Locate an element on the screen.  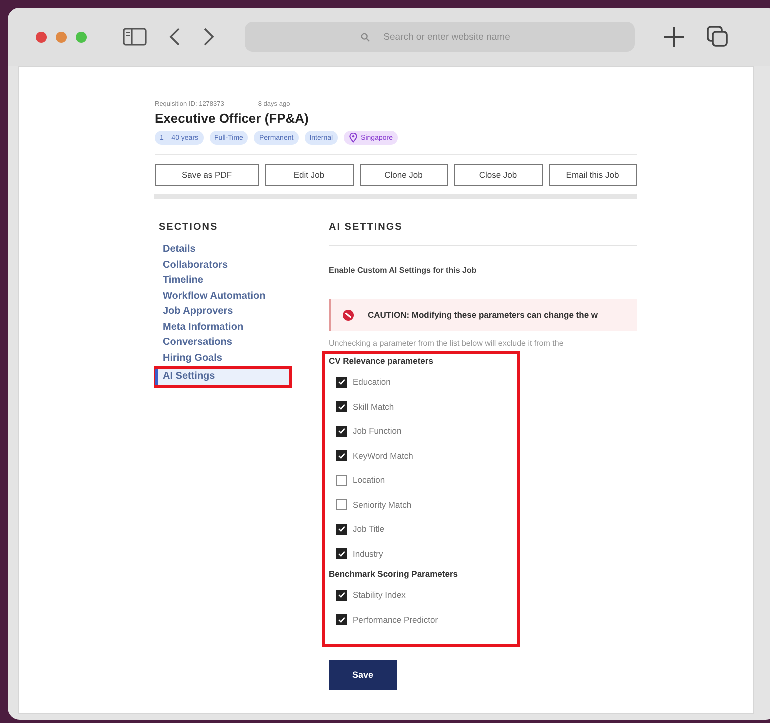
section-link: Timeline is located at coordinates (244, 280).